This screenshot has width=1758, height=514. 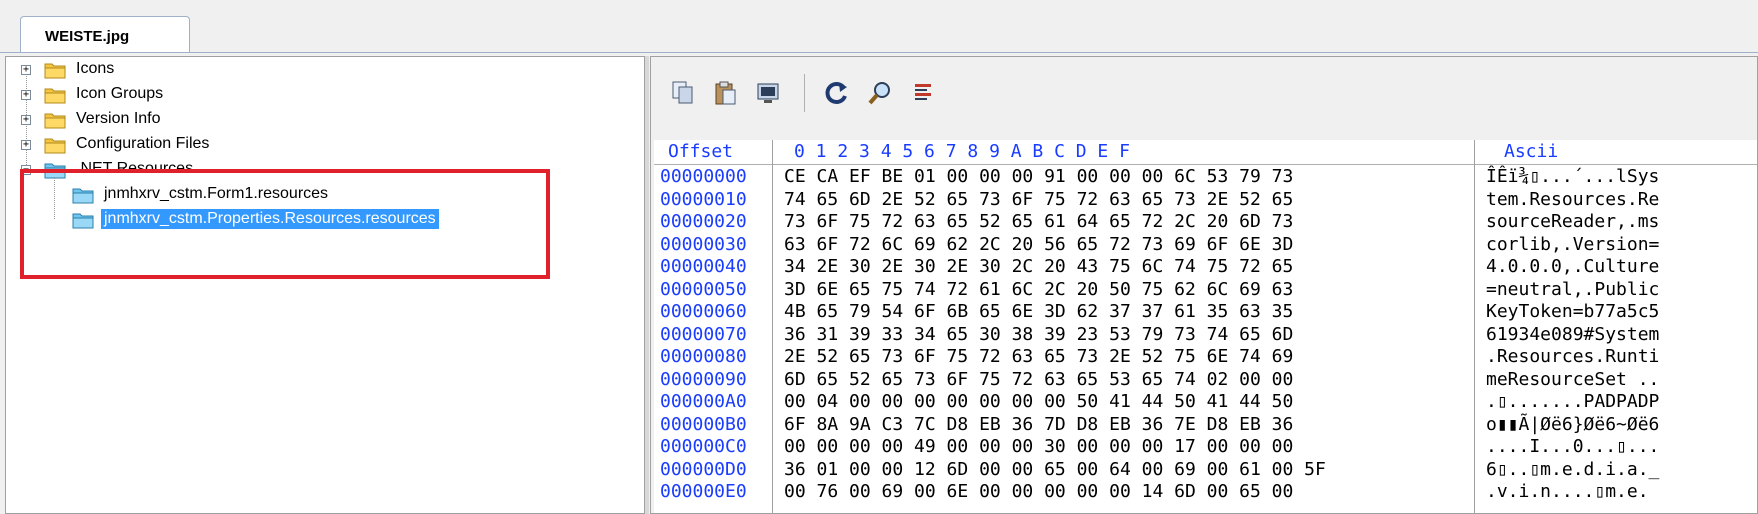 I want to click on byte-columns-header: 0 1 2 3 4 5 6 7 8 9 A B C D E F, so click(x=962, y=151).